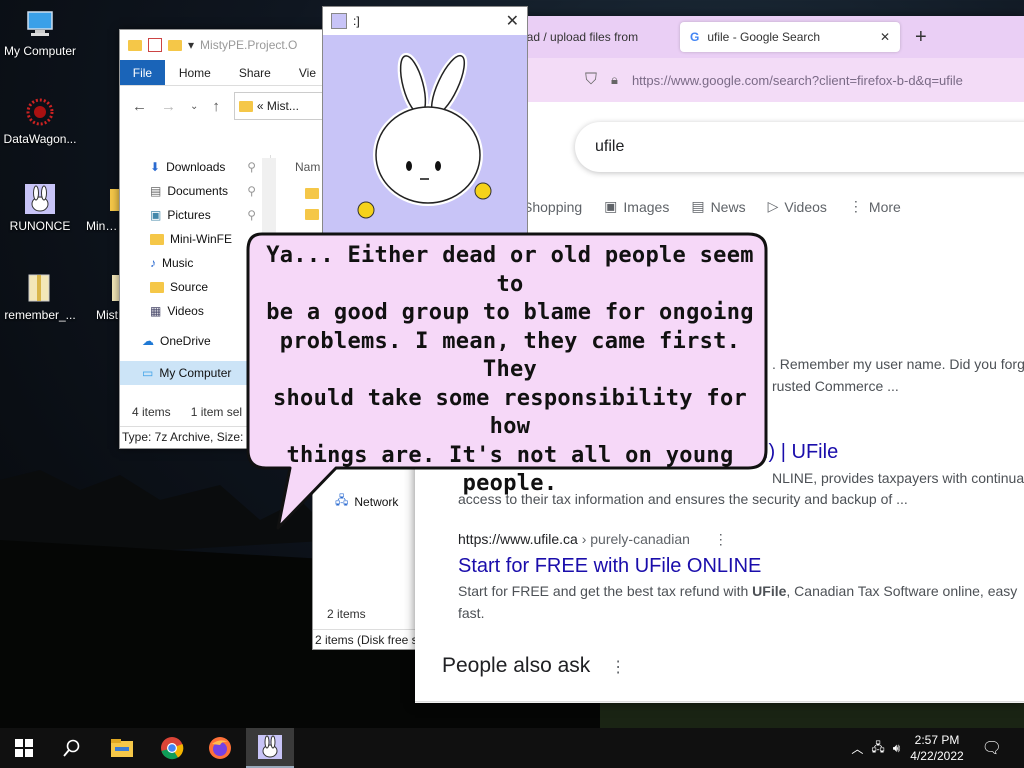 The image size is (1024, 768). I want to click on desktop-icon-mist: Mist, so click(103, 297).